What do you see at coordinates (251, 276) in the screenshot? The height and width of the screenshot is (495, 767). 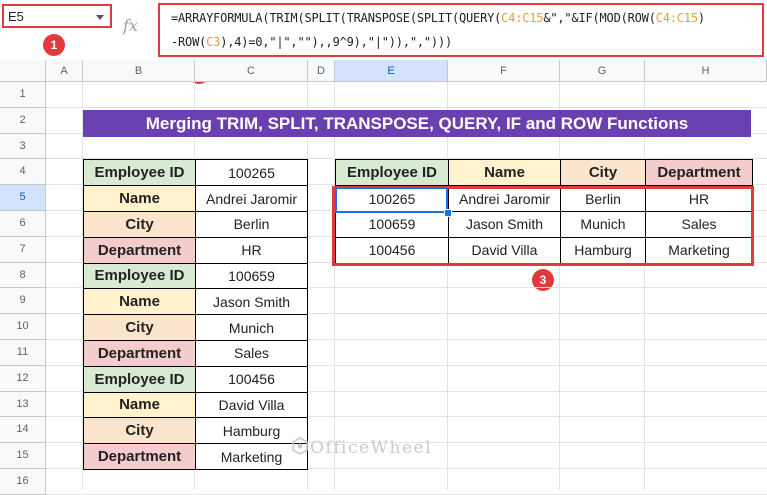 I see `source-value-cell: 100659` at bounding box center [251, 276].